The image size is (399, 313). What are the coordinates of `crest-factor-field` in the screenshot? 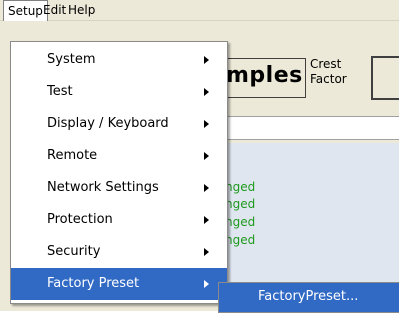 It's located at (385, 78).